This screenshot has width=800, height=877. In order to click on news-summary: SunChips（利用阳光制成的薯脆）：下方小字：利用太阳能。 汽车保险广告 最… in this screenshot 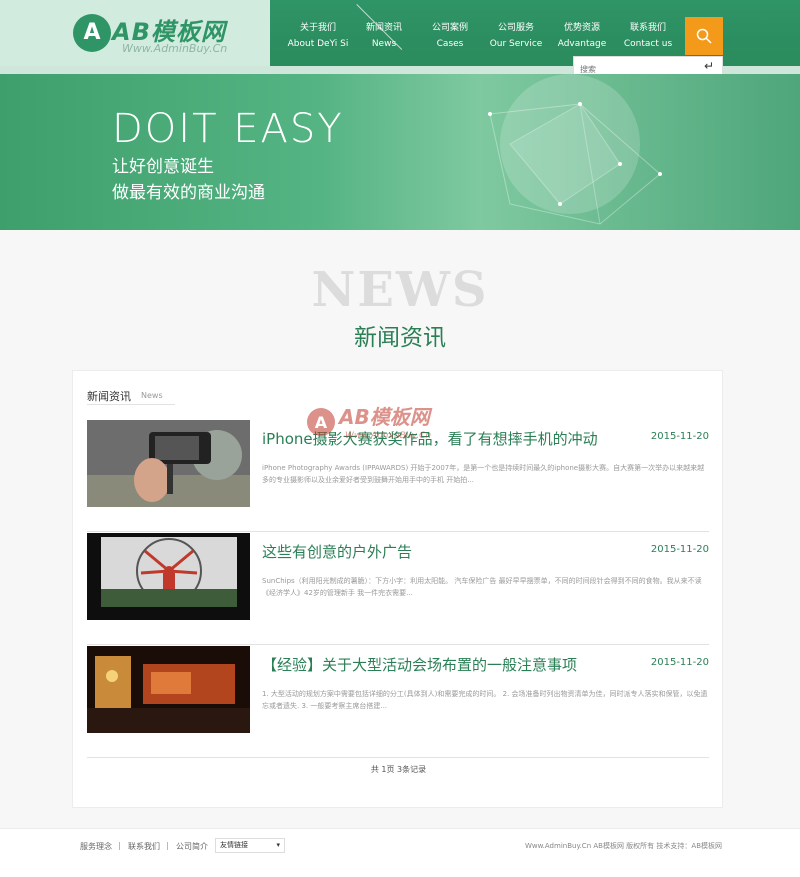, I will do `click(482, 587)`.